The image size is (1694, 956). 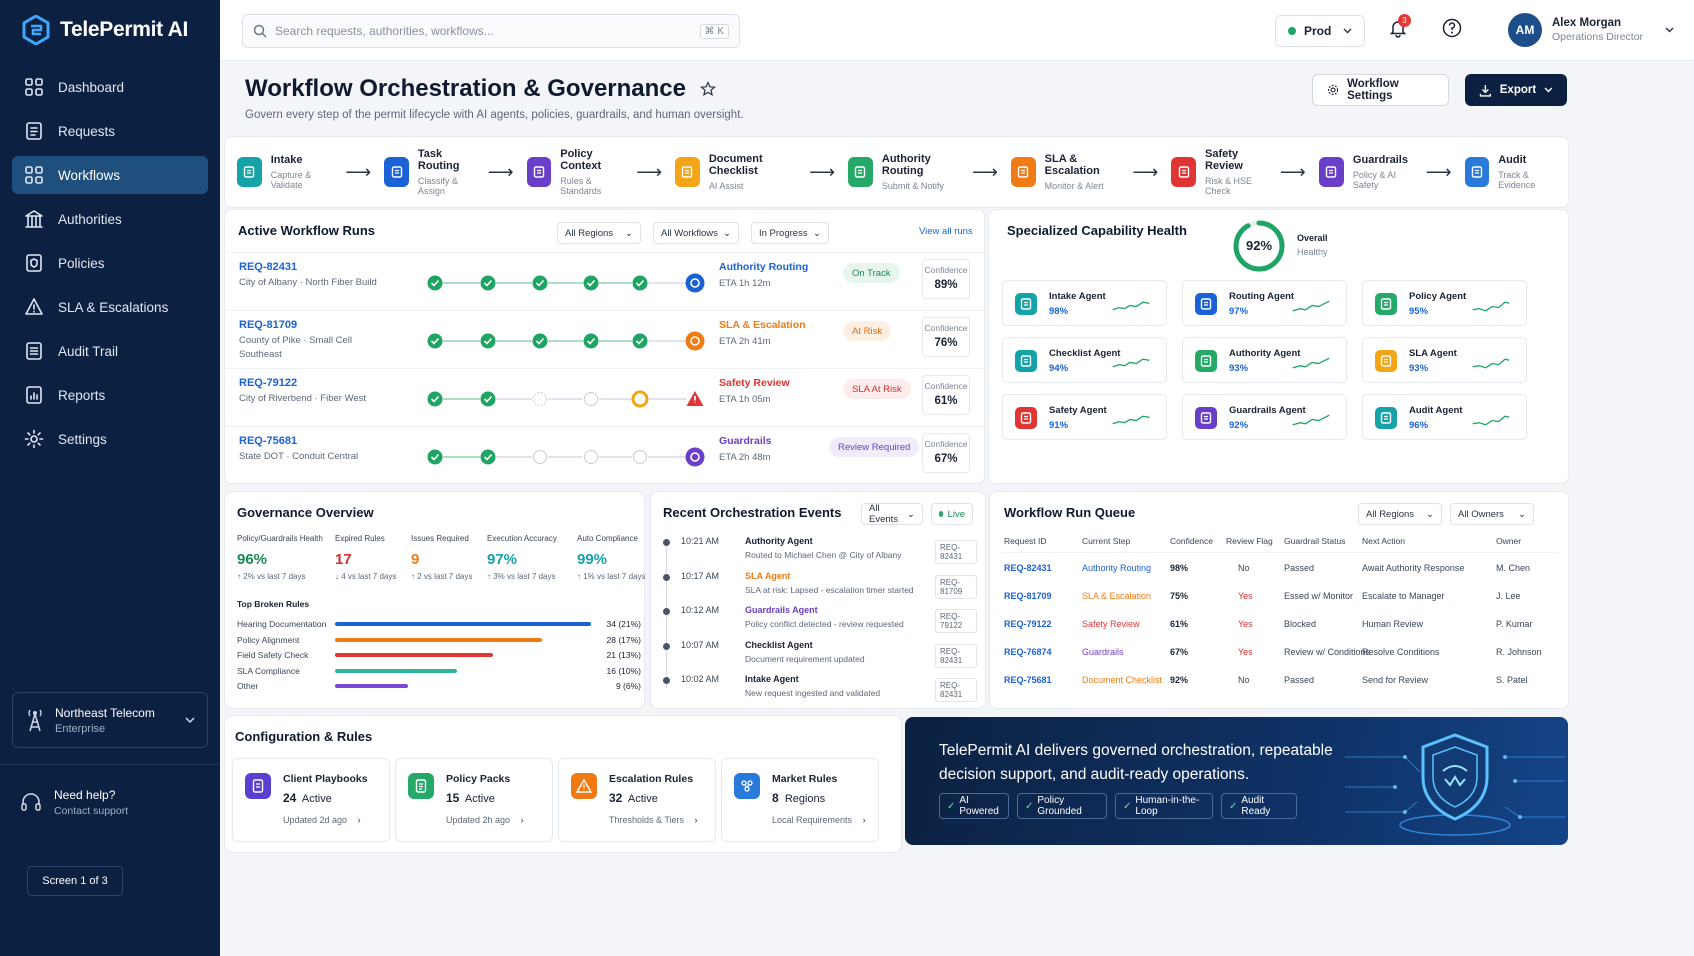 I want to click on page-title-text: Workflow Orchestration & Governance, so click(x=465, y=88).